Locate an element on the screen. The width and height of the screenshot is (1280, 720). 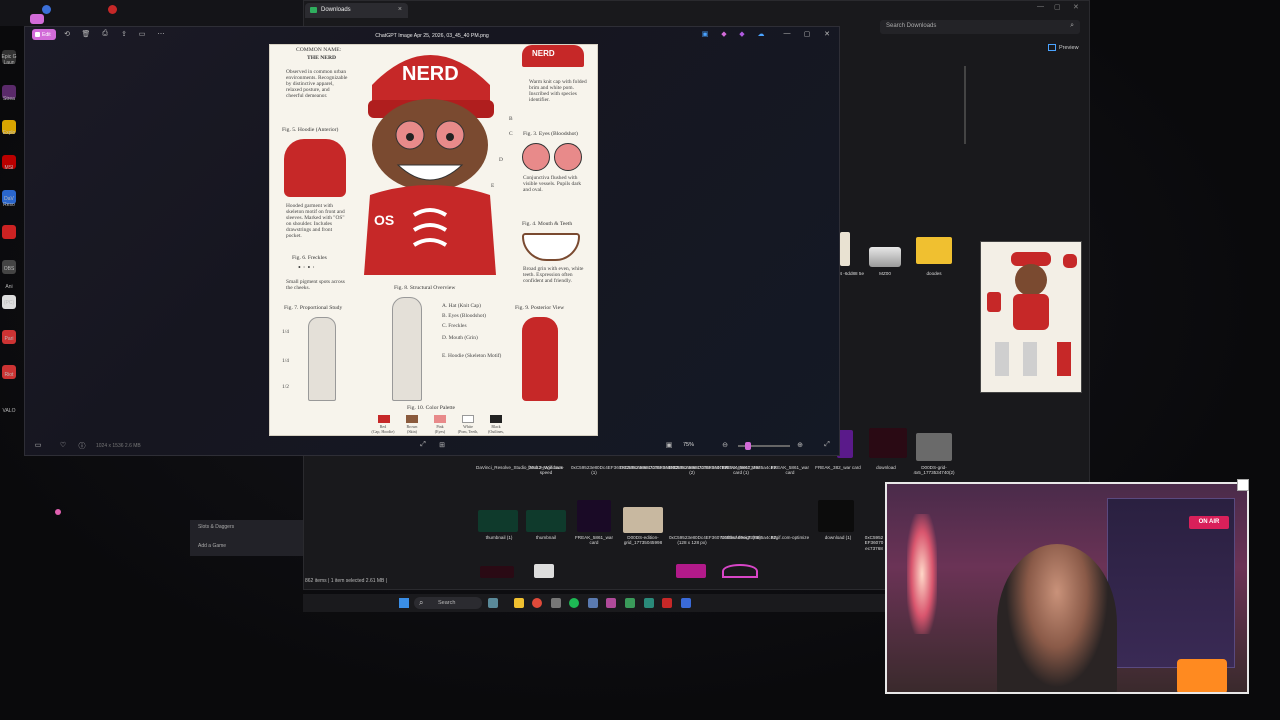
browser-tab is located at coordinates (37, 19).